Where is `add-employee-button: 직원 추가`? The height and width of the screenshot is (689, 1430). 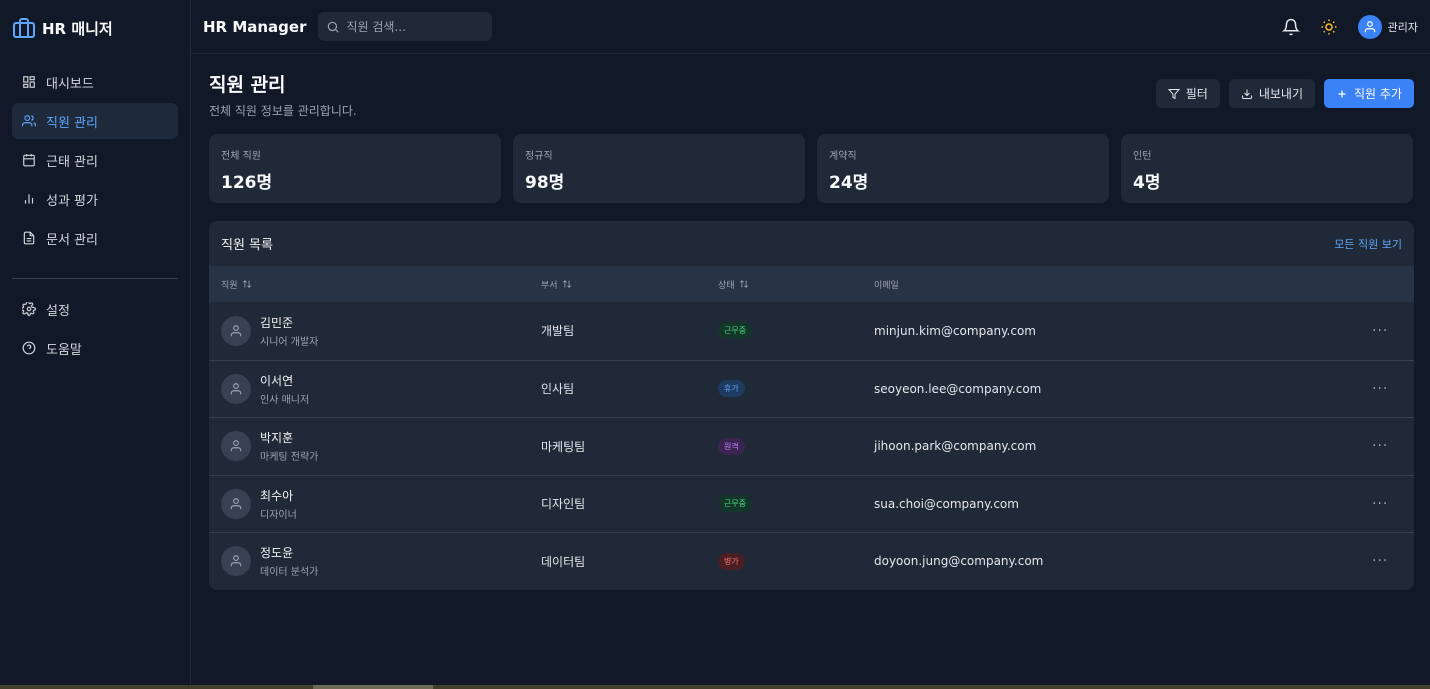
add-employee-button: 직원 추가 is located at coordinates (1369, 93).